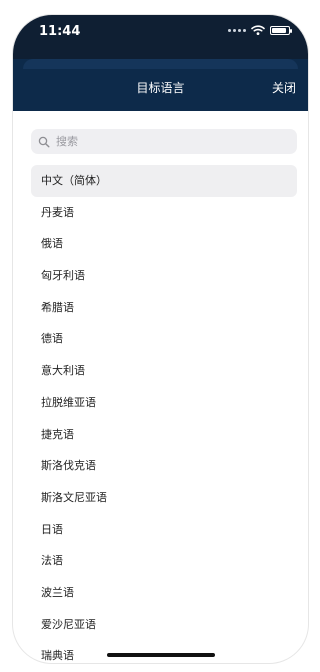  I want to click on language-option: 意大利语, so click(164, 371).